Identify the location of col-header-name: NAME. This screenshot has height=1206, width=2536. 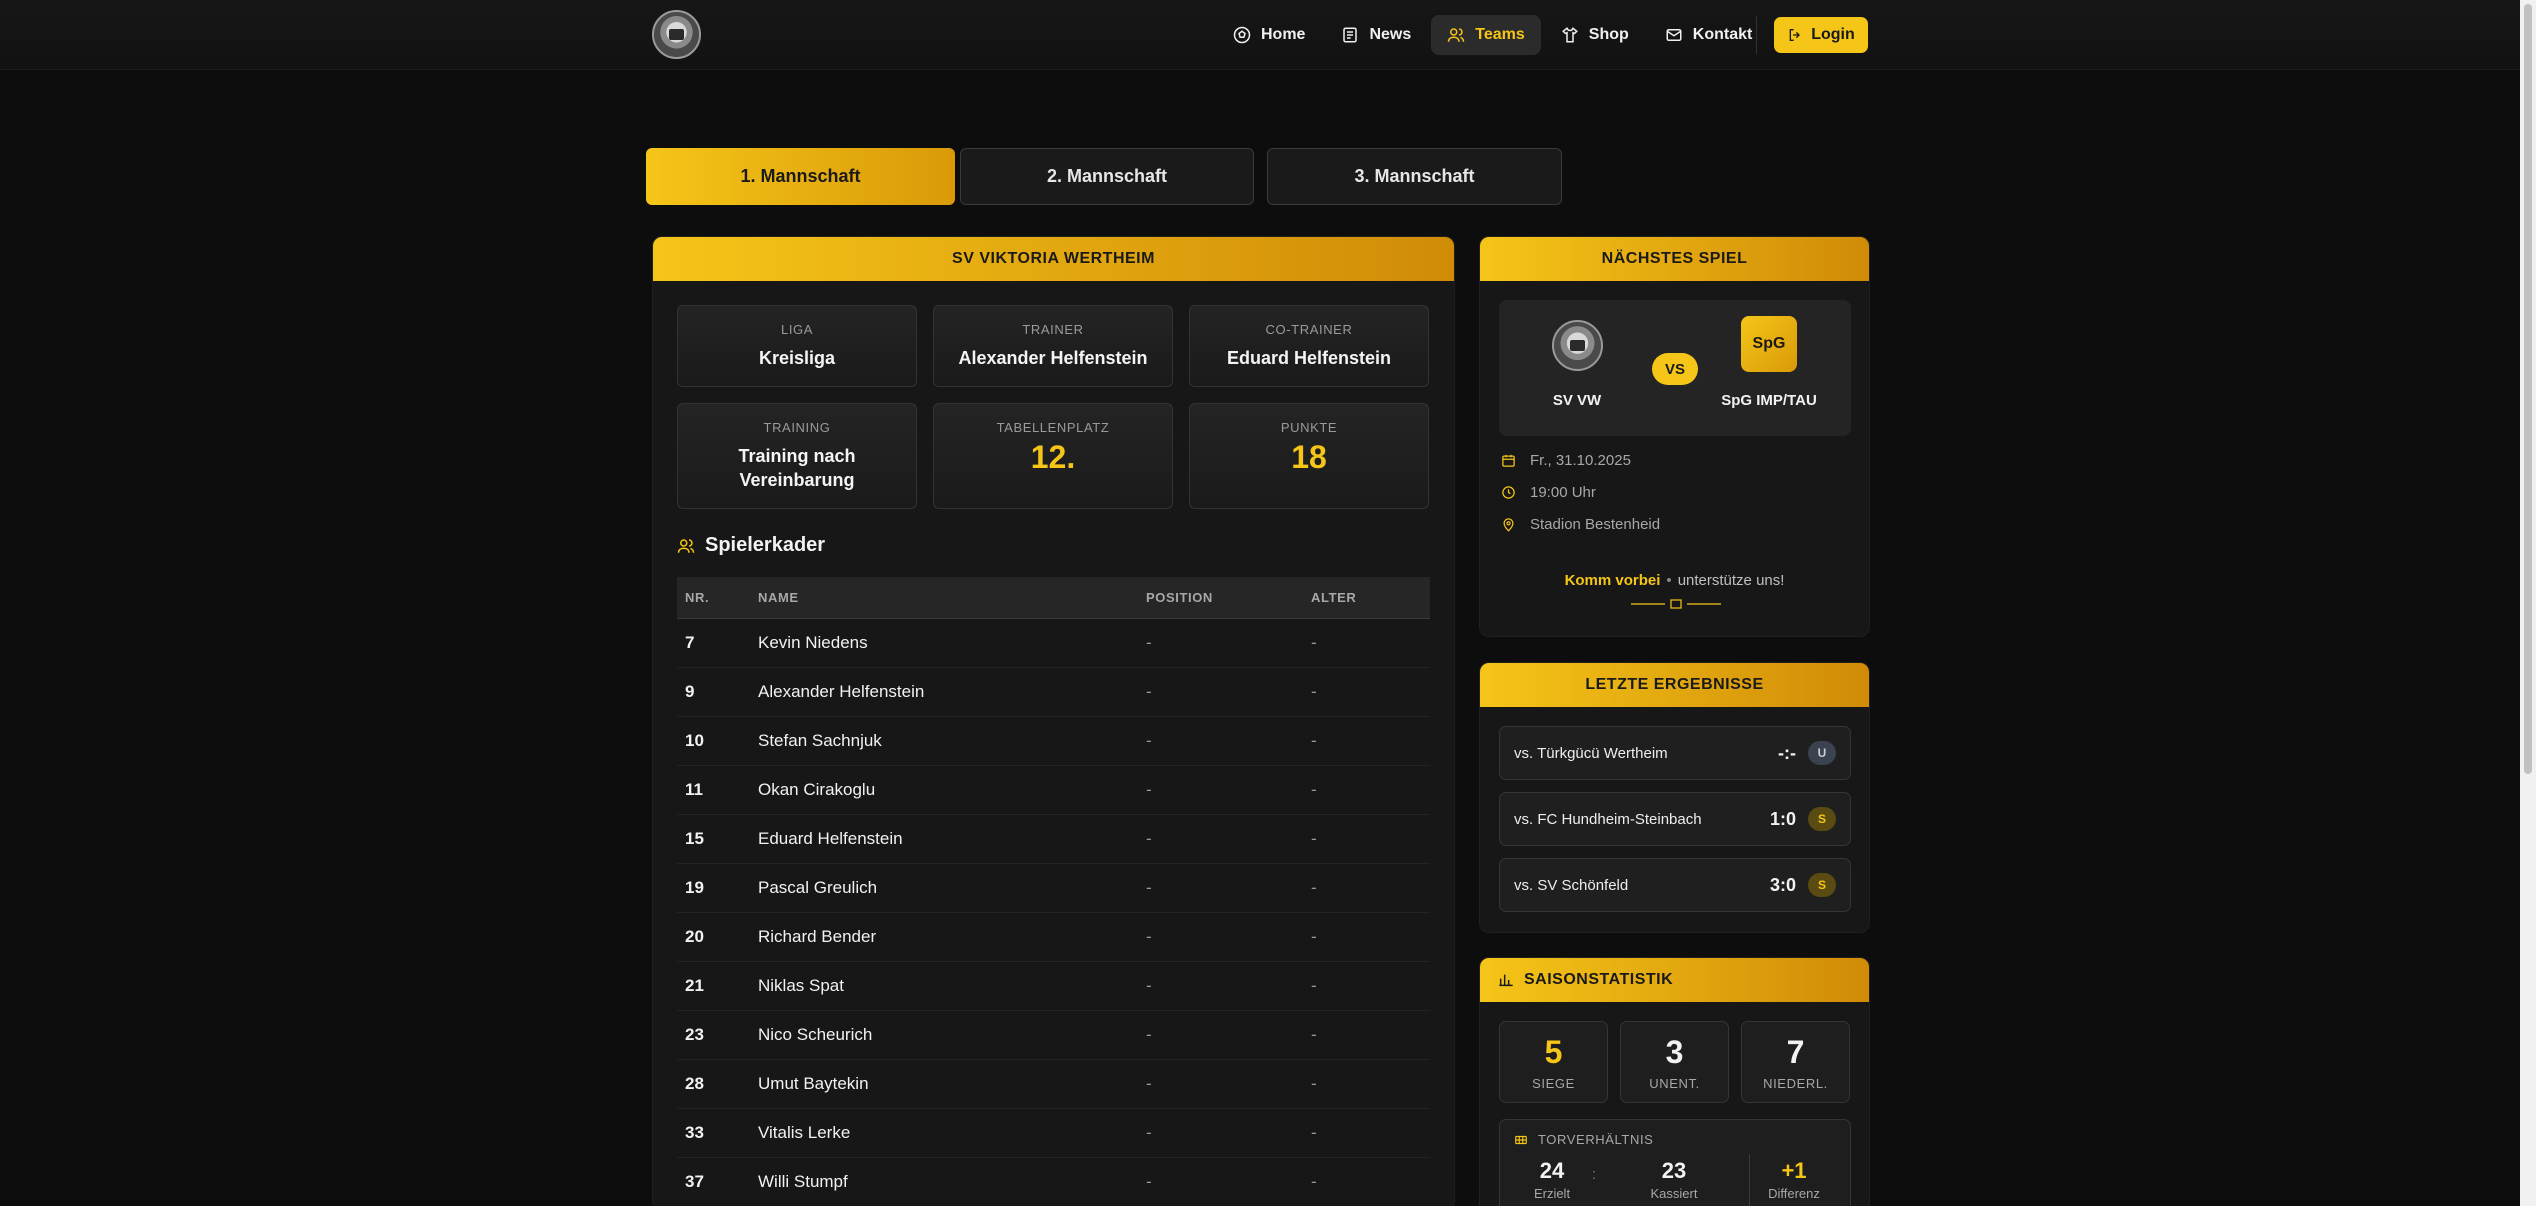
(778, 597).